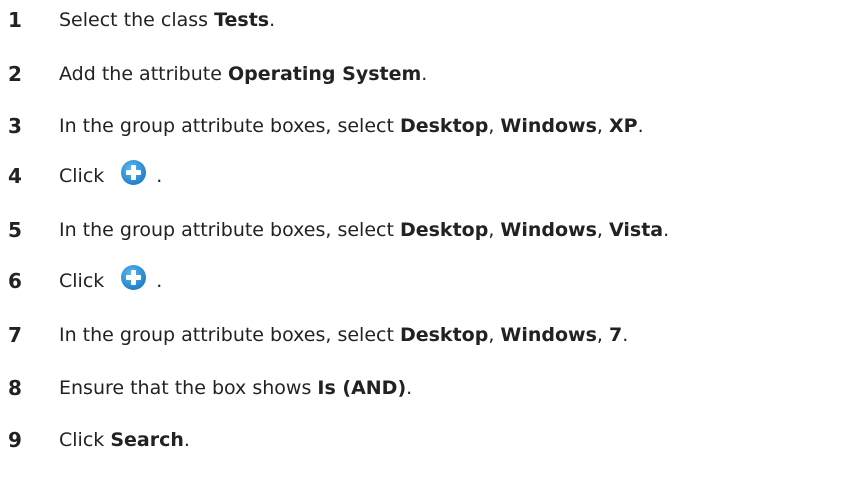 The width and height of the screenshot is (841, 481). What do you see at coordinates (242, 20) in the screenshot?
I see `class-name-tests: Tests` at bounding box center [242, 20].